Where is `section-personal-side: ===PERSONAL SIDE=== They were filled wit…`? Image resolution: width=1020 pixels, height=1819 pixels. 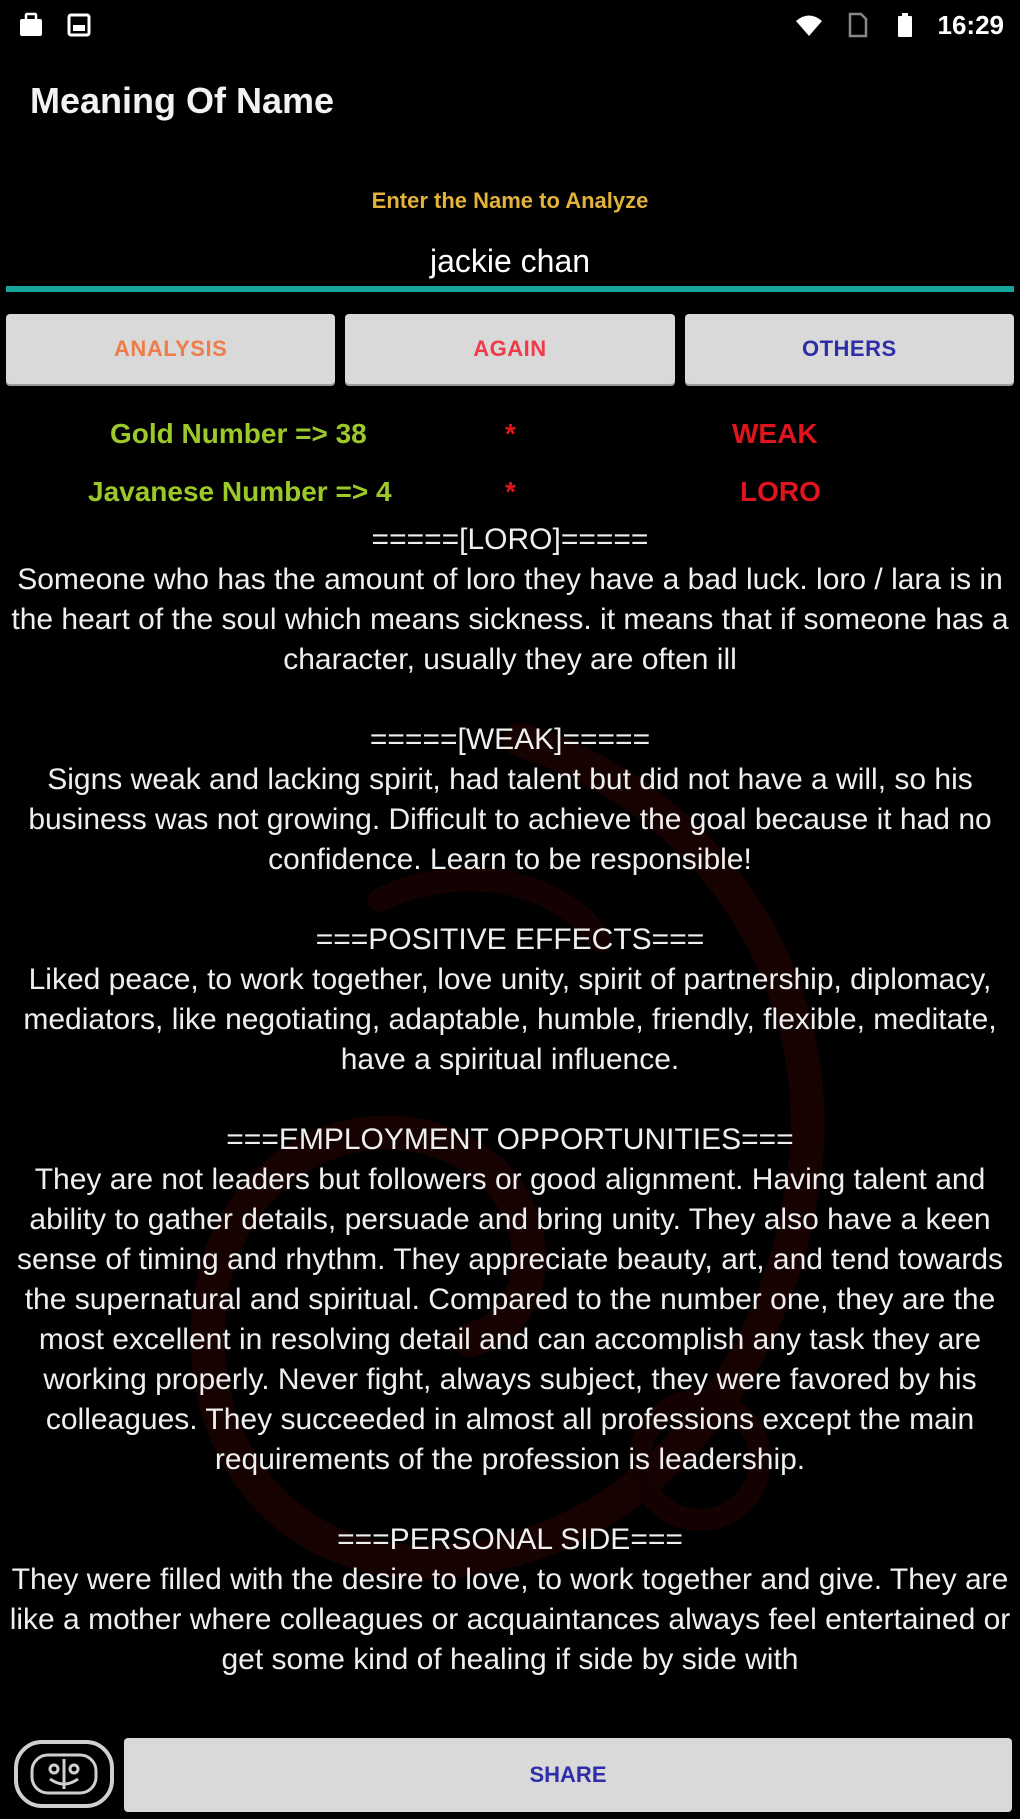
section-personal-side: ===PERSONAL SIDE=== They were filled wit… is located at coordinates (510, 1600).